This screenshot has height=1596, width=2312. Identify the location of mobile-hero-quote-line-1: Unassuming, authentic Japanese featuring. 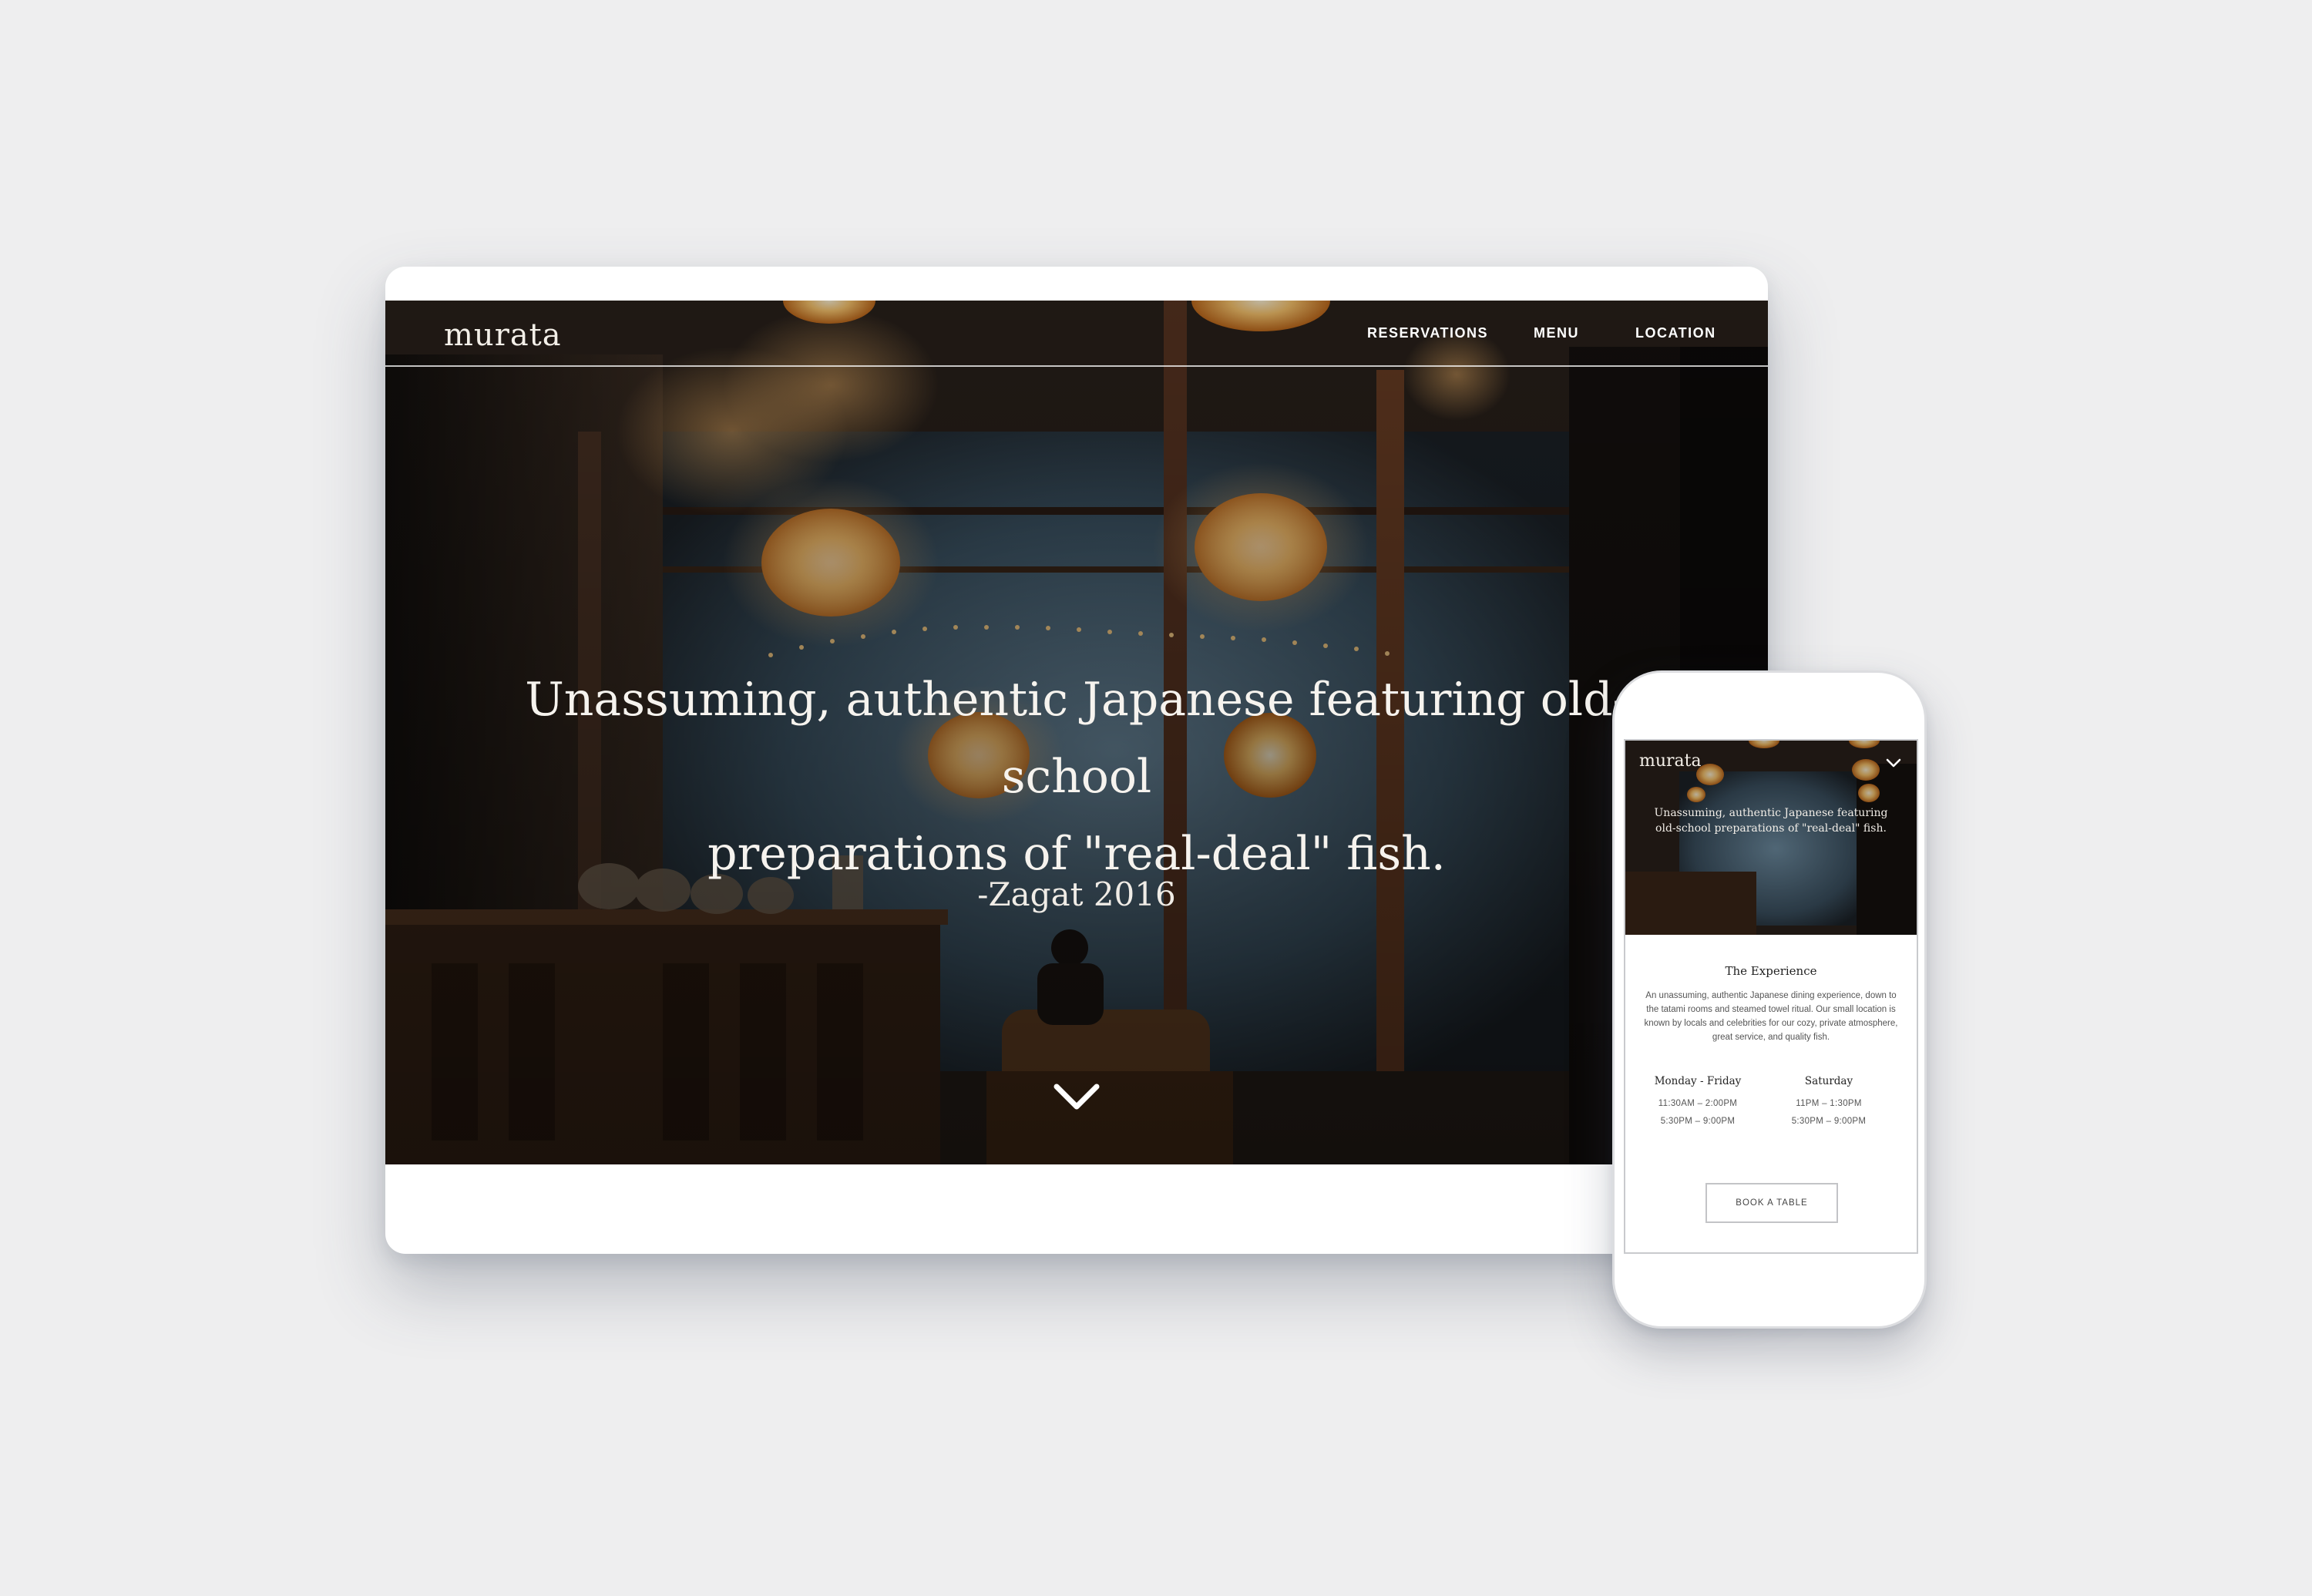
(1771, 813).